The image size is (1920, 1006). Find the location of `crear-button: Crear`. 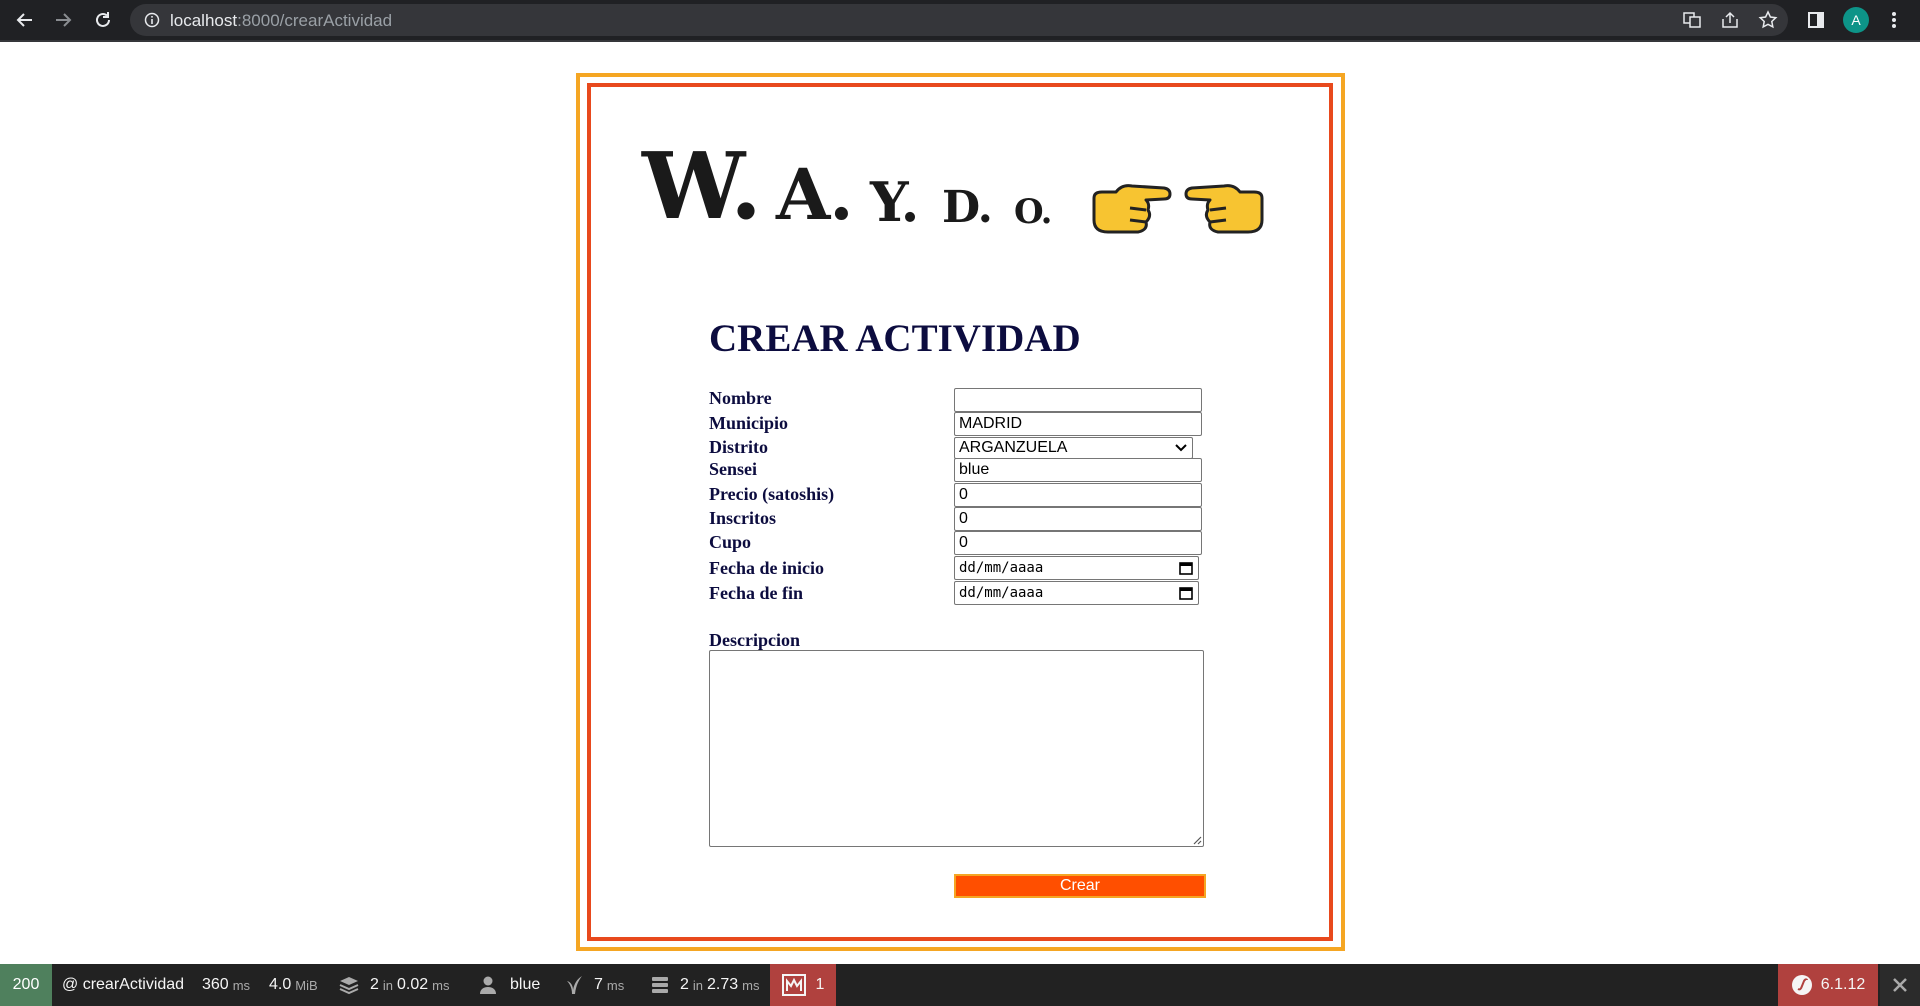

crear-button: Crear is located at coordinates (1080, 886).